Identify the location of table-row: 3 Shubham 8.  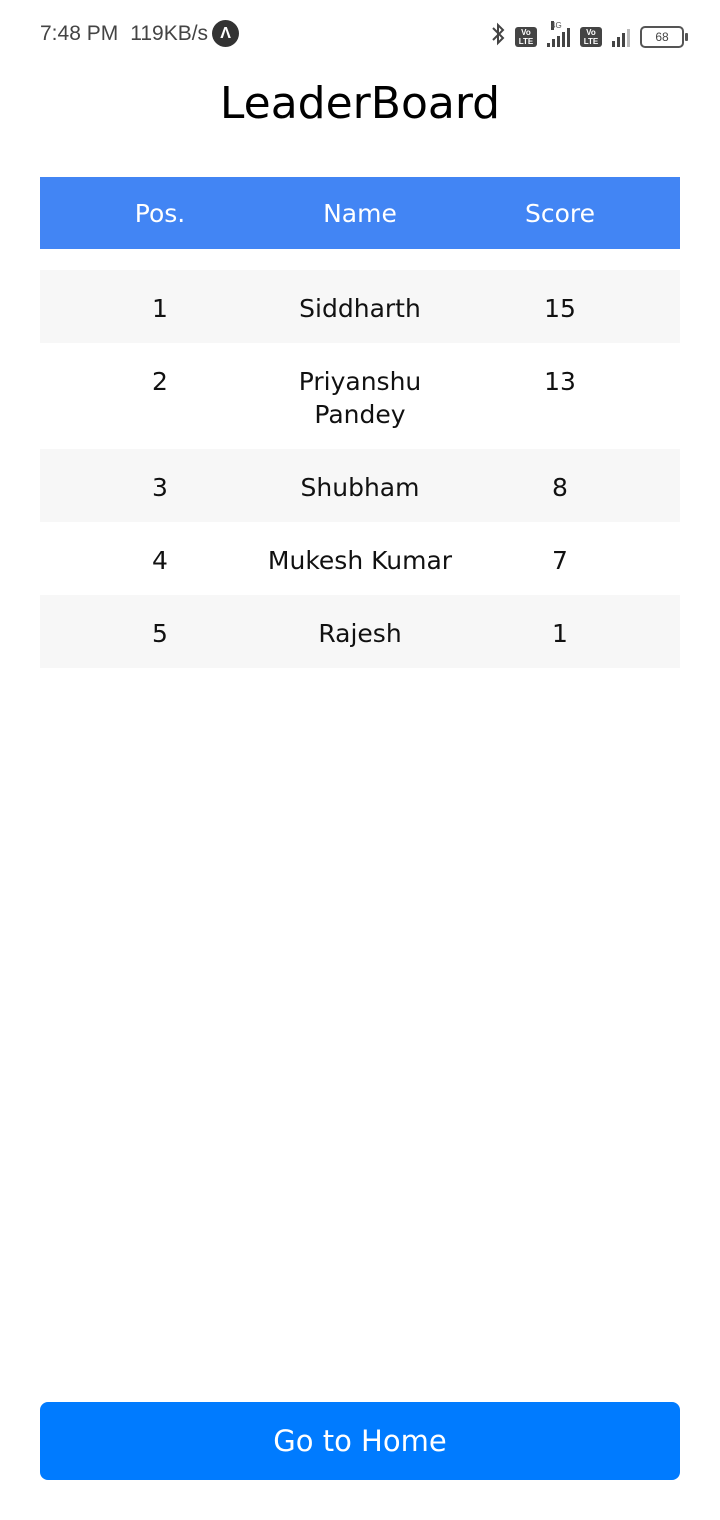
(360, 485).